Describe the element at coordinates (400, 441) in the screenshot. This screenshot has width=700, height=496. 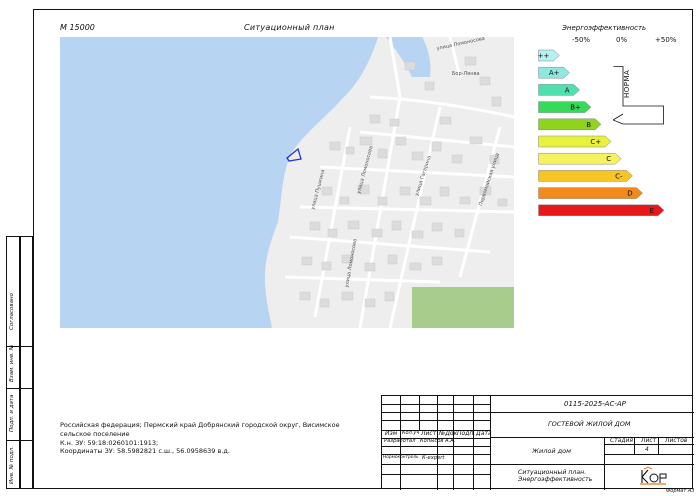
I see `role-developer: Разработал` at that location.